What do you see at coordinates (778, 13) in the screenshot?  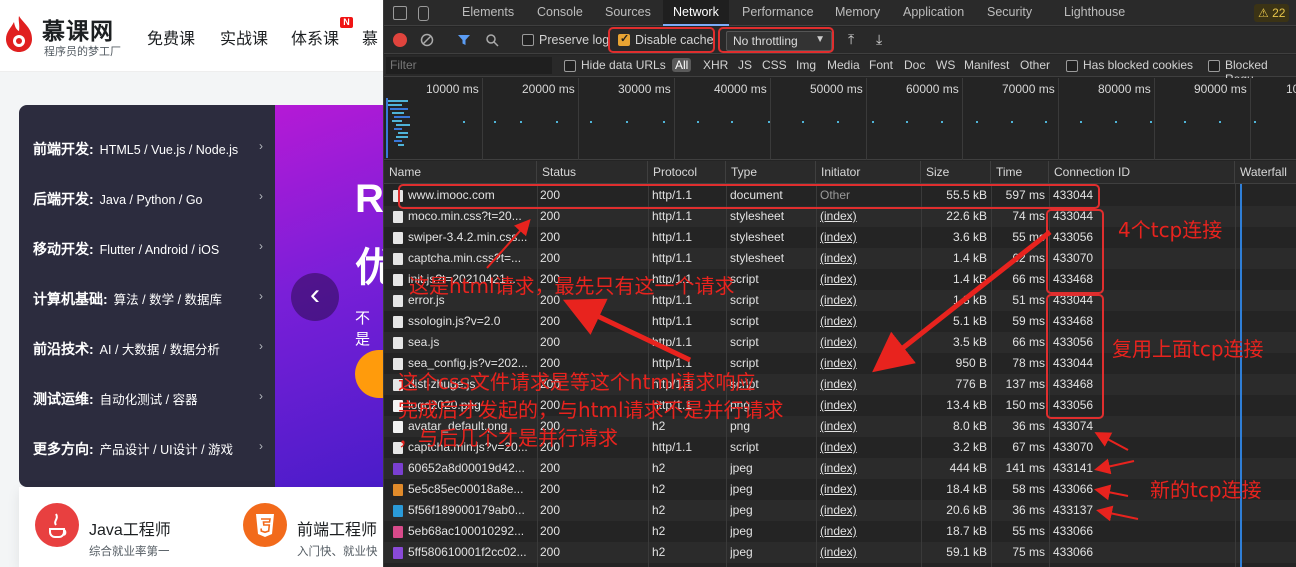 I see `tab-performance: Performance` at bounding box center [778, 13].